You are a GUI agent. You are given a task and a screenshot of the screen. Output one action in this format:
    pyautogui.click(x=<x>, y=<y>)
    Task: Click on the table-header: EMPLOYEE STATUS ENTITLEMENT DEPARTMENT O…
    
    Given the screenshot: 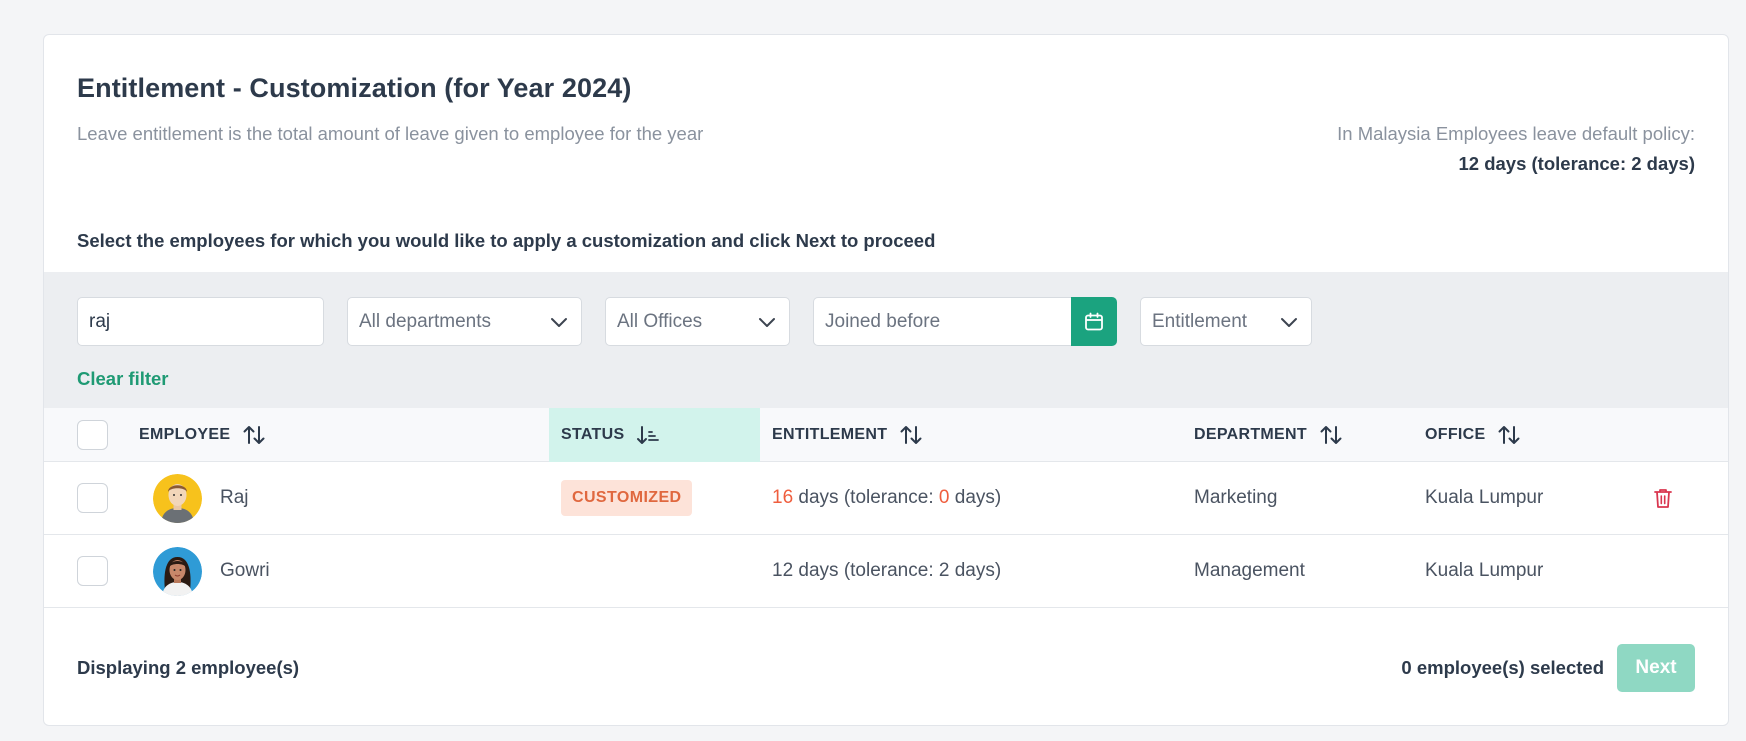 What is the action you would take?
    pyautogui.click(x=886, y=435)
    